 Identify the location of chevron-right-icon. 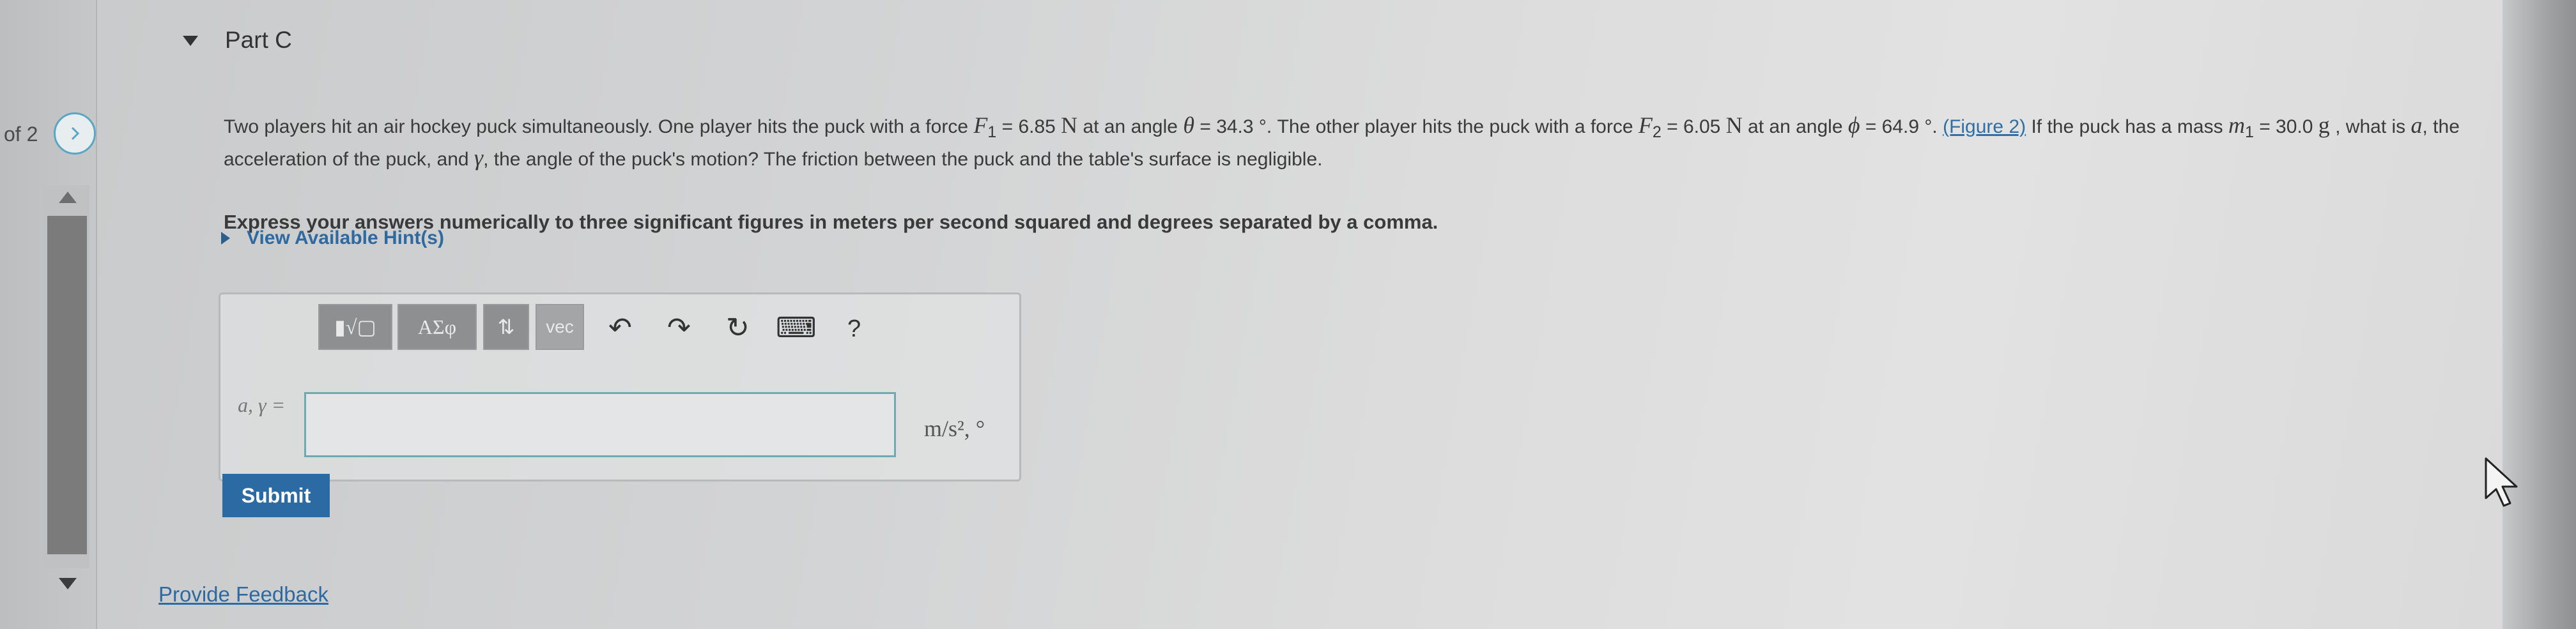
(75, 133).